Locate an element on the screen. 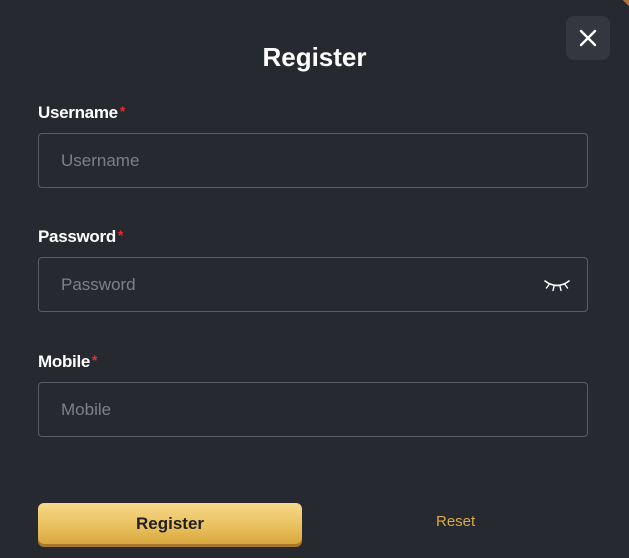  eye-closed-icon is located at coordinates (557, 285).